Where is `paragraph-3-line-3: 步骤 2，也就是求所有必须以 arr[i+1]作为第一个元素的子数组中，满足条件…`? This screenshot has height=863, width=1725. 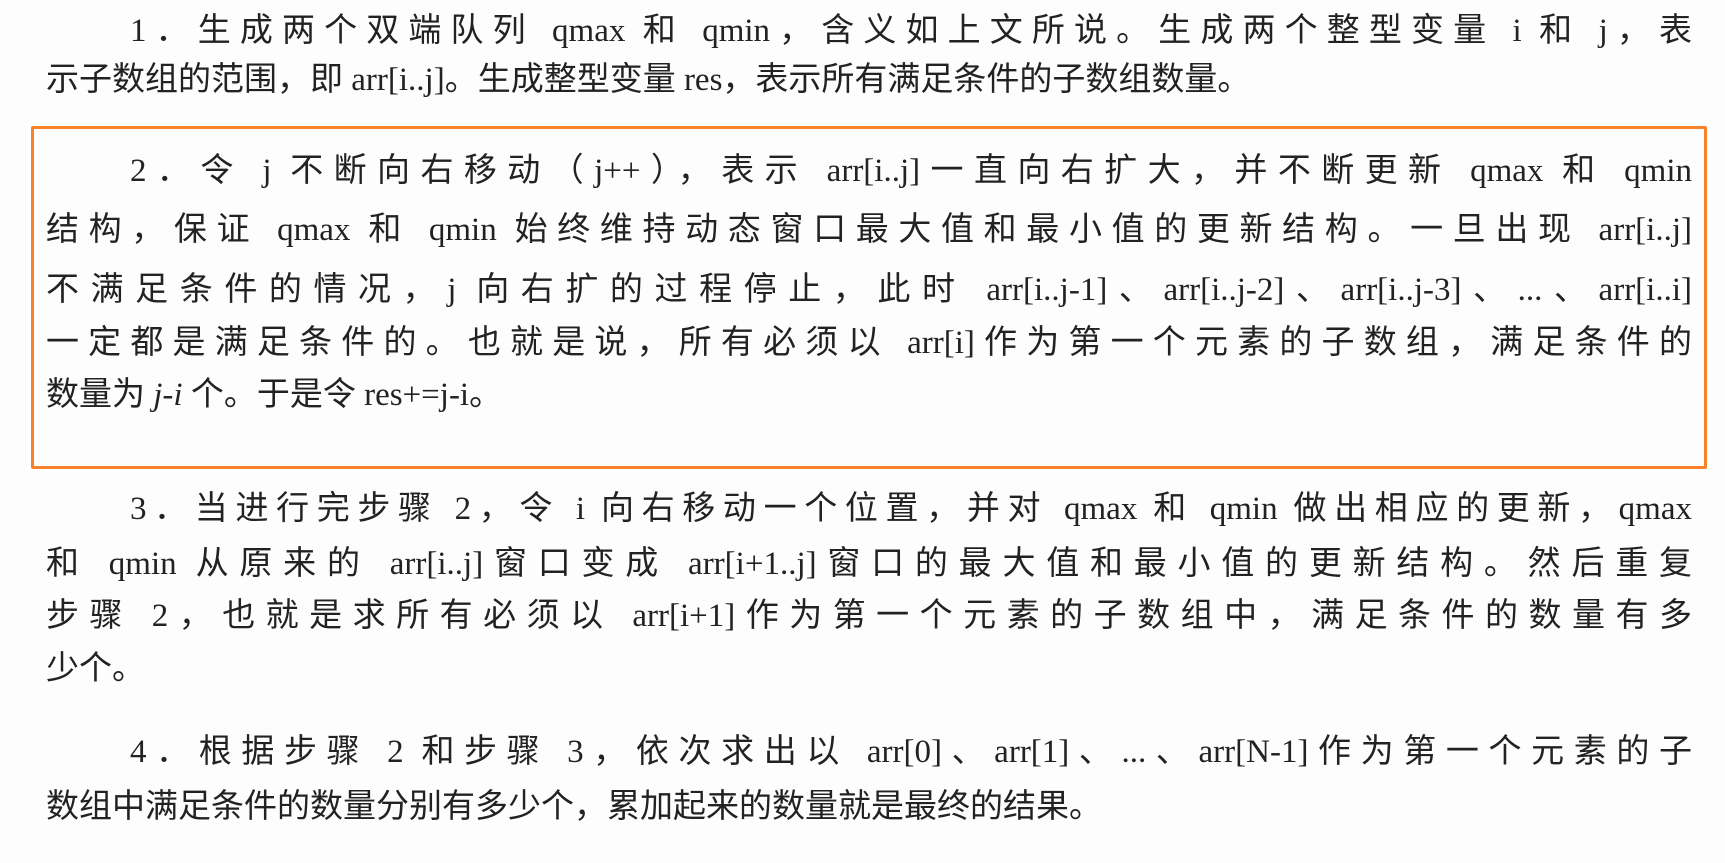 paragraph-3-line-3: 步骤 2，也就是求所有必须以 arr[i+1]作为第一个元素的子数组中，满足条件… is located at coordinates (869, 616).